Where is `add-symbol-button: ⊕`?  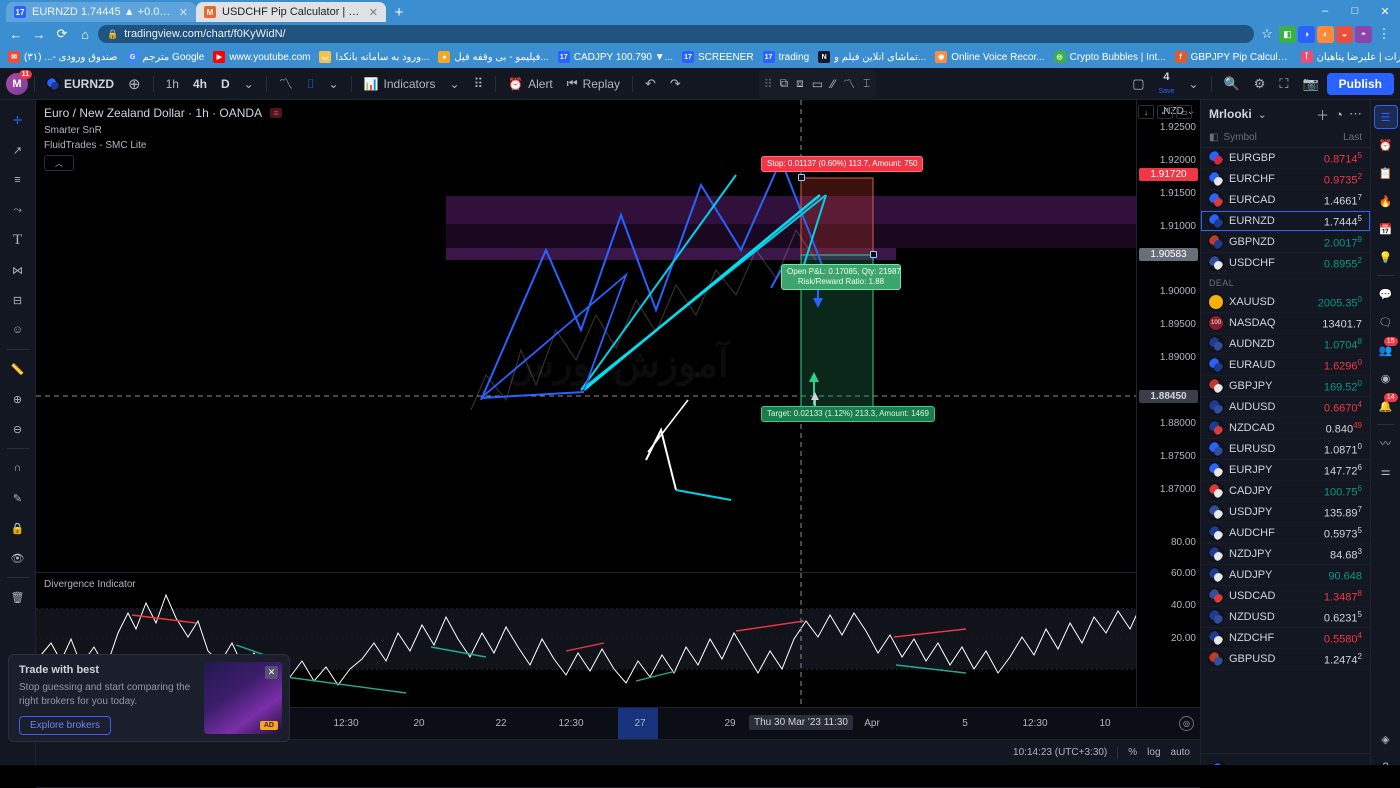
add-symbol-button: ⊕ is located at coordinates (134, 84).